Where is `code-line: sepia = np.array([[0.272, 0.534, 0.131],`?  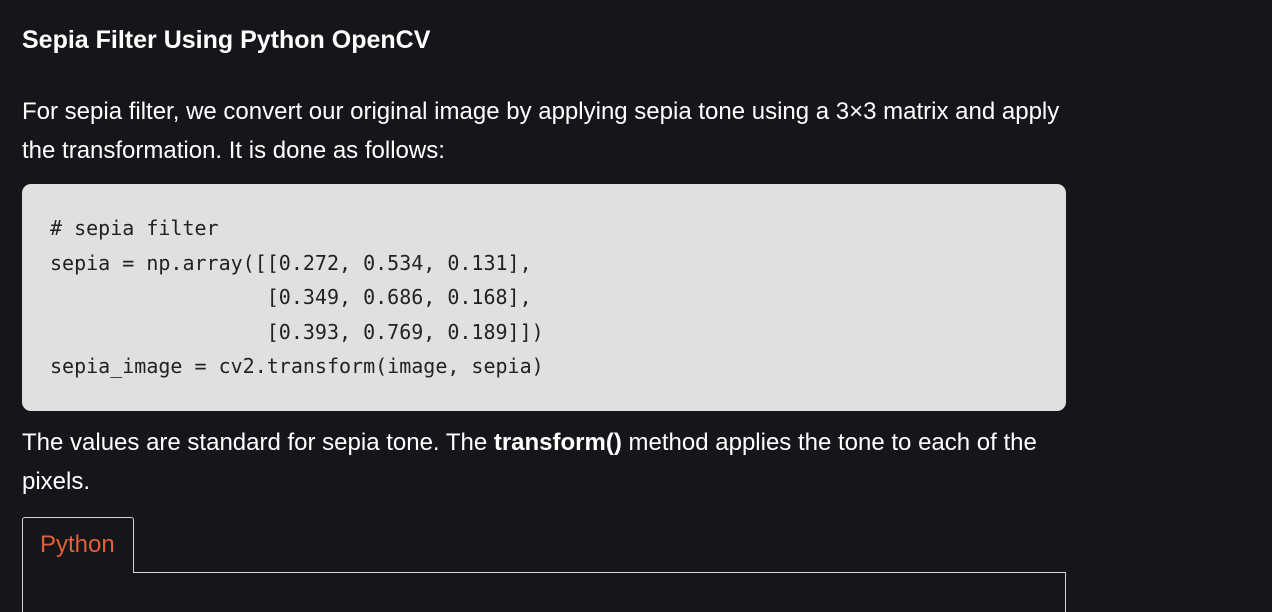 code-line: sepia = np.array([[0.272, 0.534, 0.131], is located at coordinates (291, 262).